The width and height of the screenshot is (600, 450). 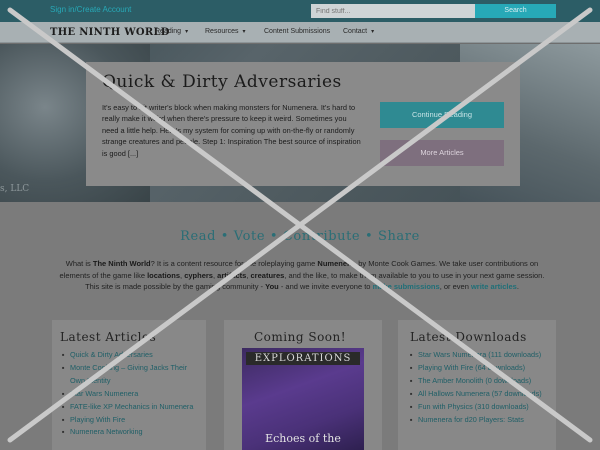 I want to click on search-button: Search, so click(x=515, y=11).